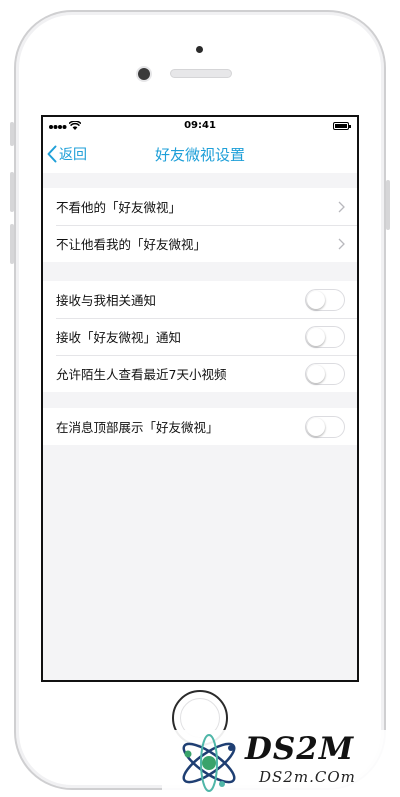 Image resolution: width=400 pixels, height=797 pixels. I want to click on page-title: 好友微视设置, so click(199, 155).